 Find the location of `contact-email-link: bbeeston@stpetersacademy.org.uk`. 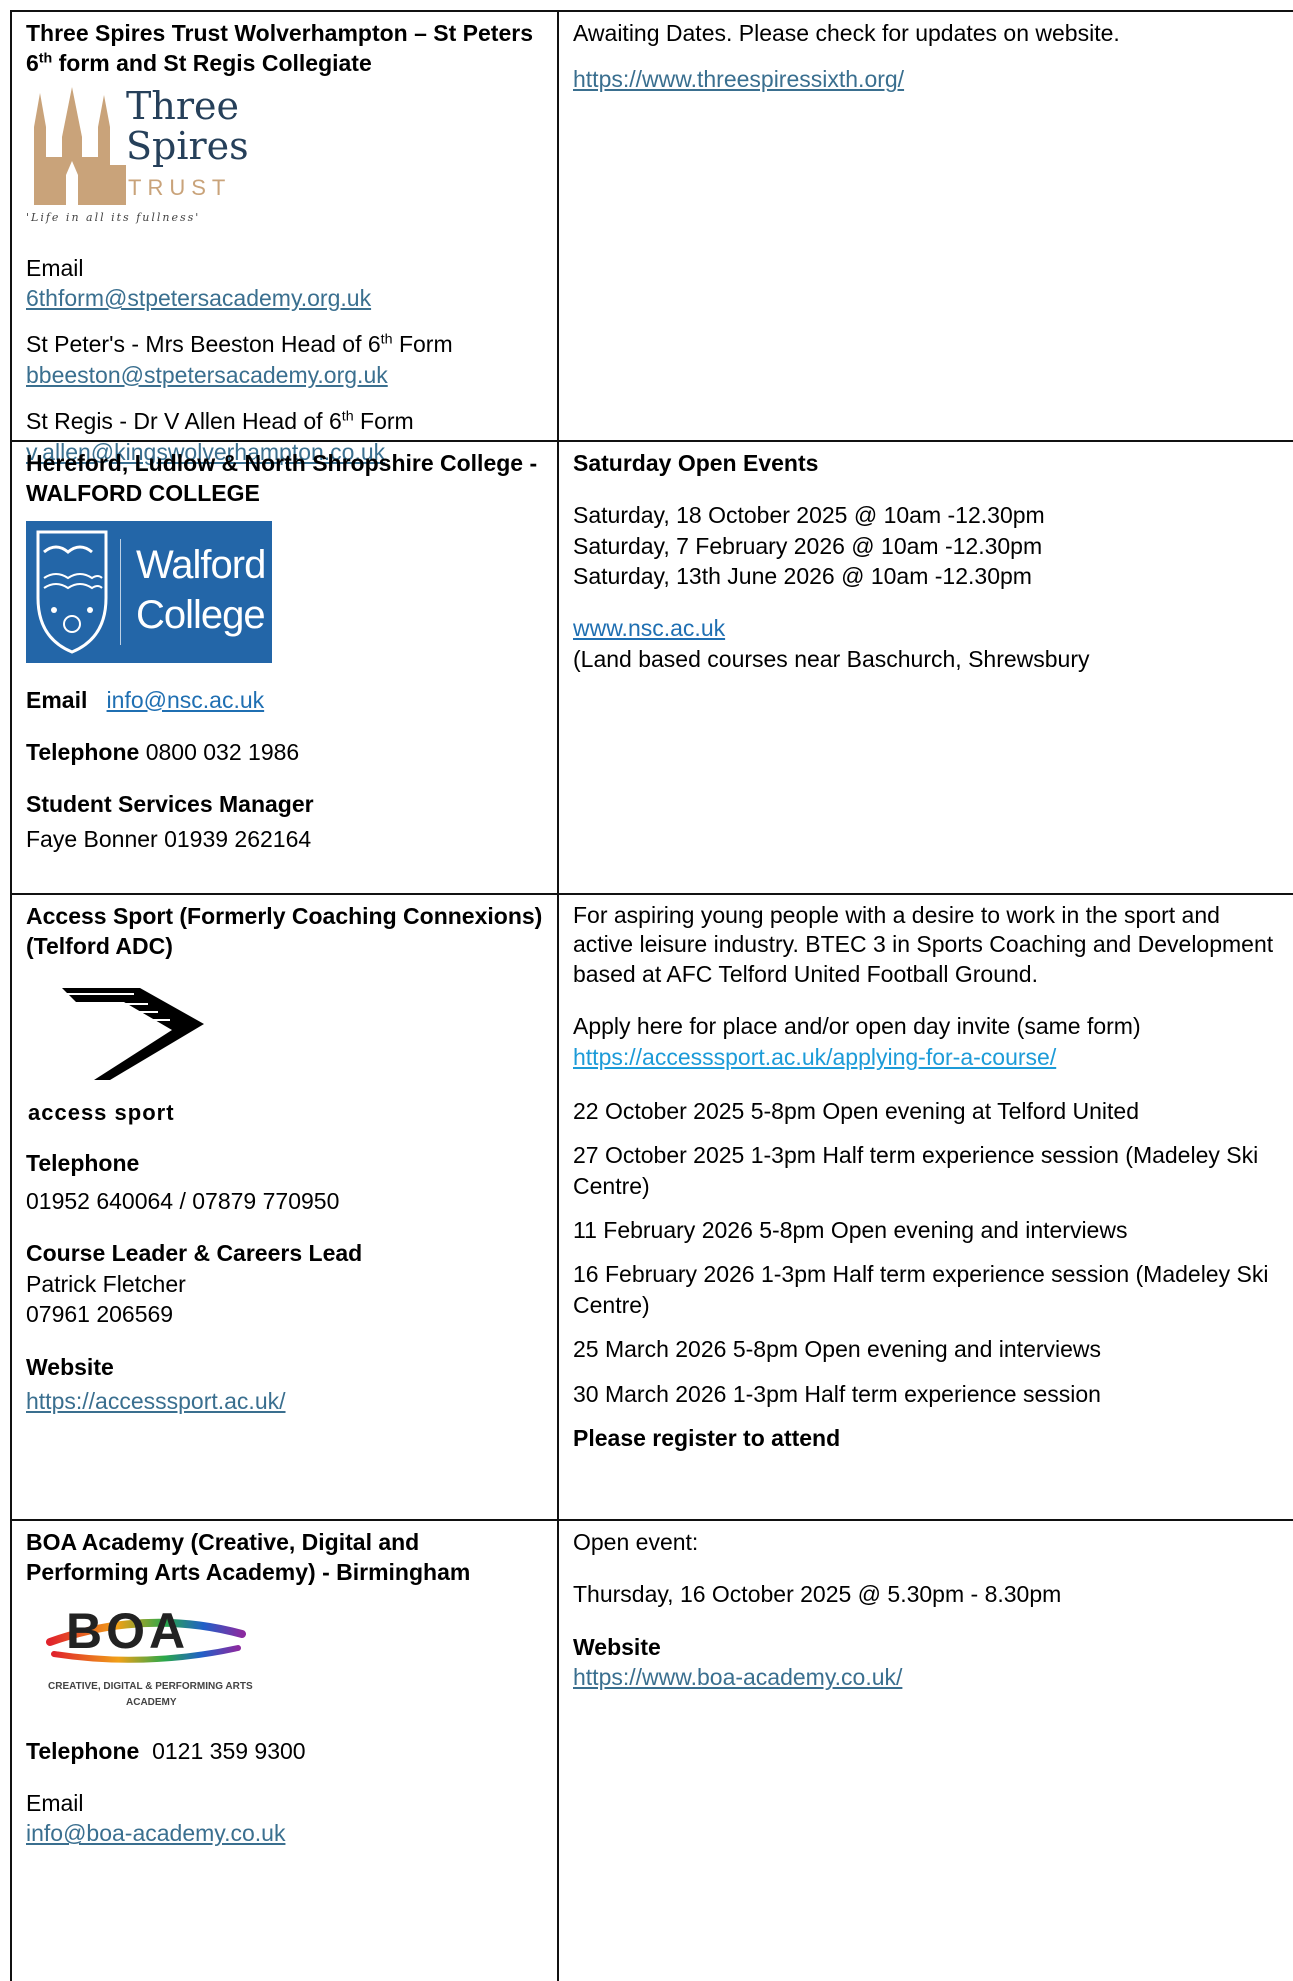

contact-email-link: bbeeston@stpetersacademy.org.uk is located at coordinates (207, 375).